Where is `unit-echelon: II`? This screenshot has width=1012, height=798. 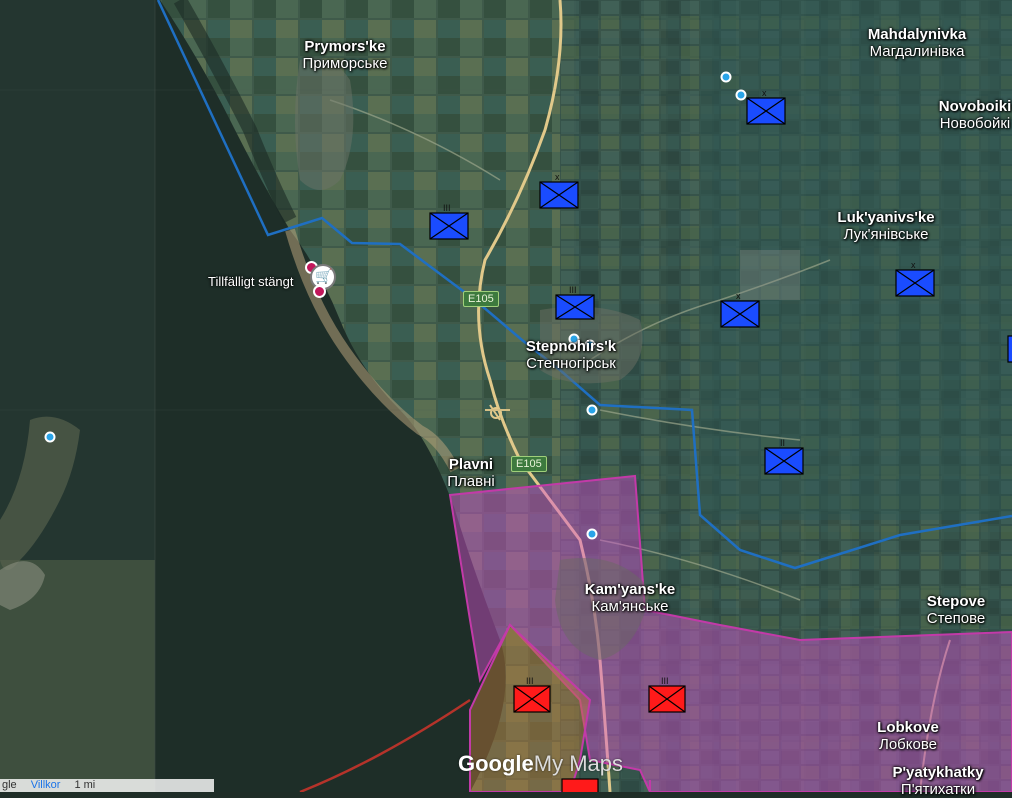 unit-echelon: II is located at coordinates (782, 443).